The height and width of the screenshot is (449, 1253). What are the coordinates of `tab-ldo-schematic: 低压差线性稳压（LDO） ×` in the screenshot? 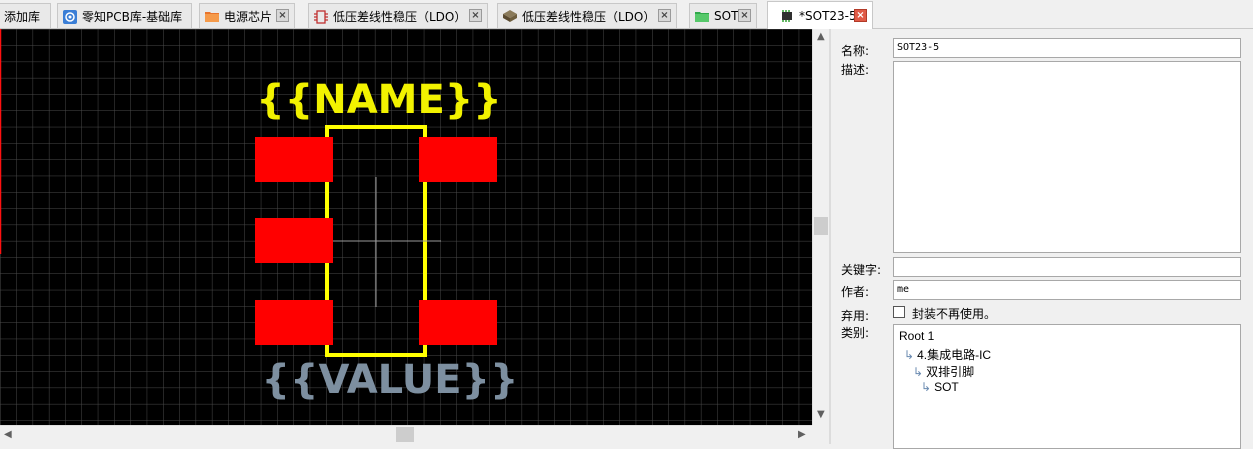 It's located at (398, 15).